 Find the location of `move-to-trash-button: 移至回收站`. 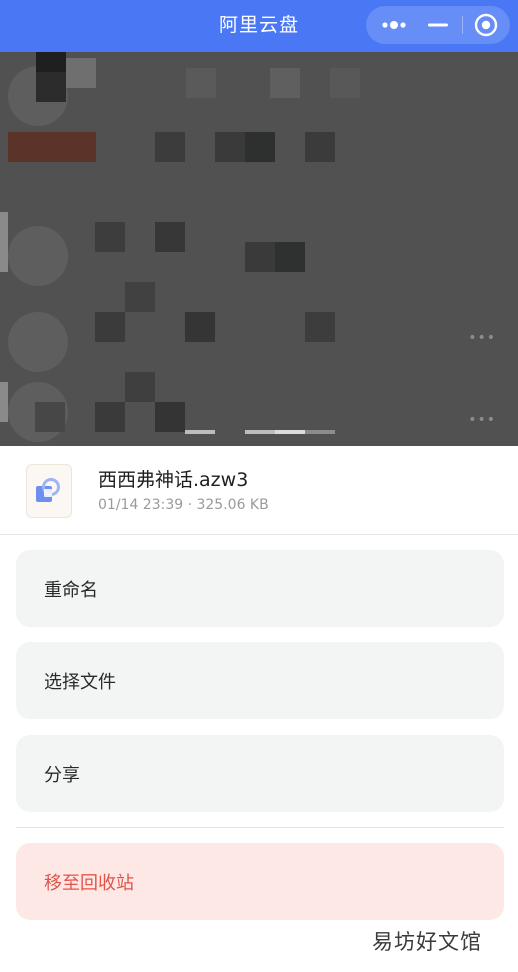

move-to-trash-button: 移至回收站 is located at coordinates (260, 881).